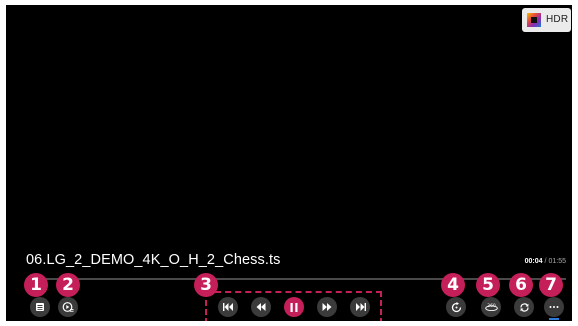  What do you see at coordinates (68, 285) in the screenshot?
I see `marker-2: 2` at bounding box center [68, 285].